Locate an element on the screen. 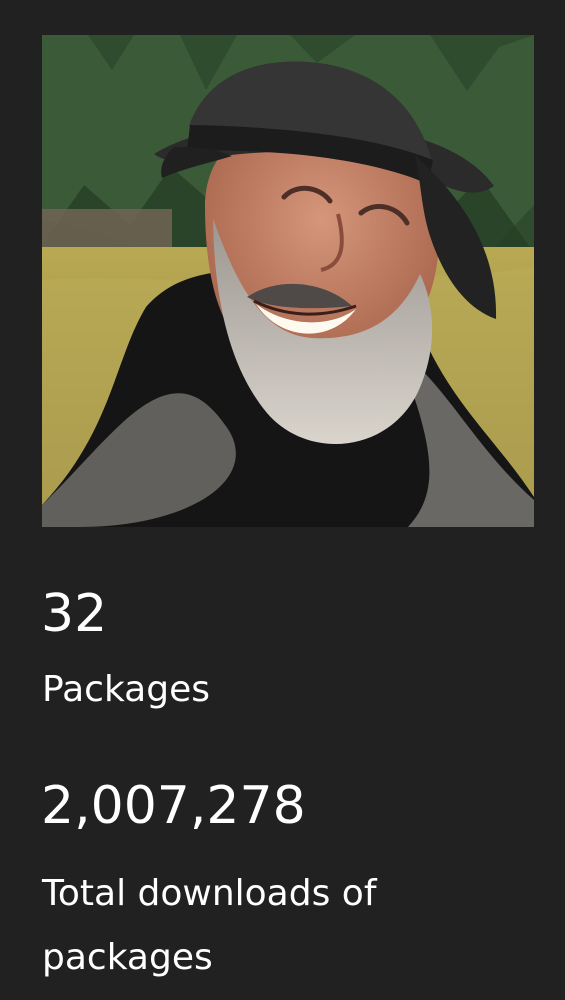 The image size is (565, 1000). total-downloads-label: Total downloads of packages is located at coordinates (209, 925).